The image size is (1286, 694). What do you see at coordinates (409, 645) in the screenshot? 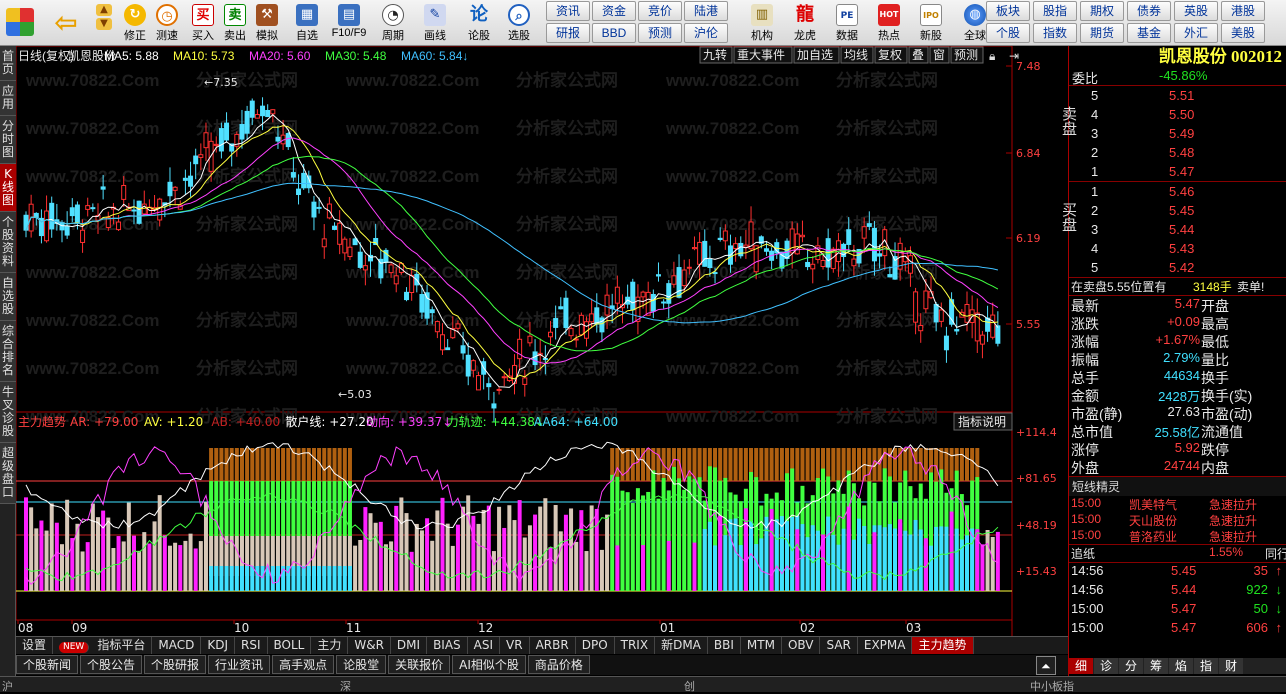
I see `indicator-tab-9: DMI` at bounding box center [409, 645].